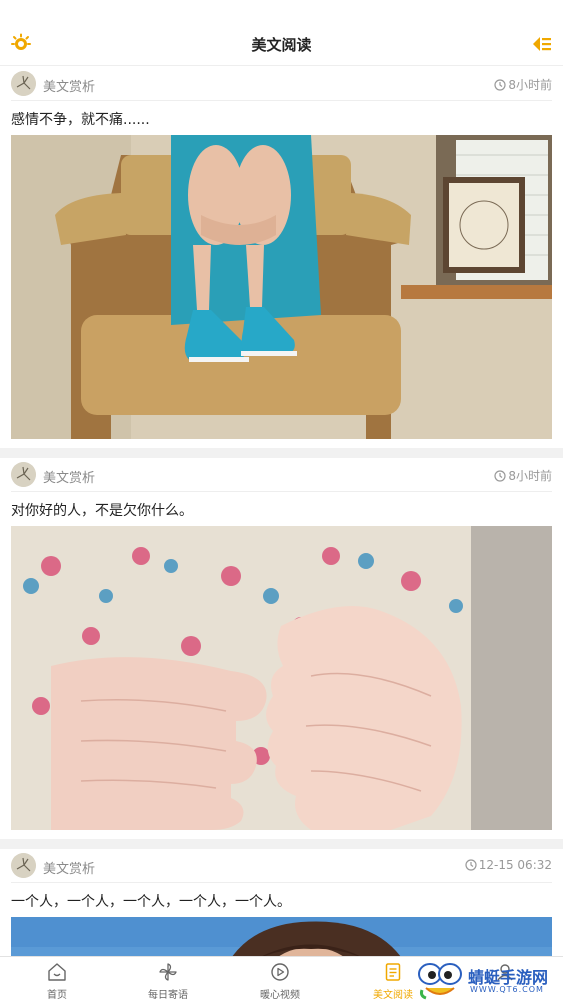  Describe the element at coordinates (57, 995) in the screenshot. I see `nav-label-home: 首页` at that location.